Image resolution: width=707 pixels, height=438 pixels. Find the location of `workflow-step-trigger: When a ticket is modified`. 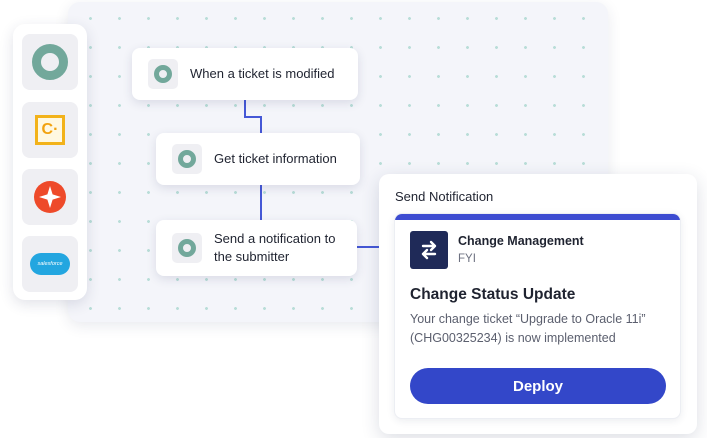

workflow-step-trigger: When a ticket is modified is located at coordinates (245, 74).